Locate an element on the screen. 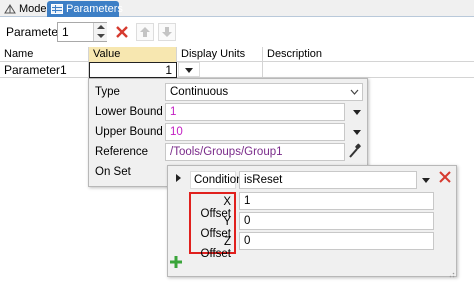  table-header: Name Value Display Units Description is located at coordinates (237, 54).